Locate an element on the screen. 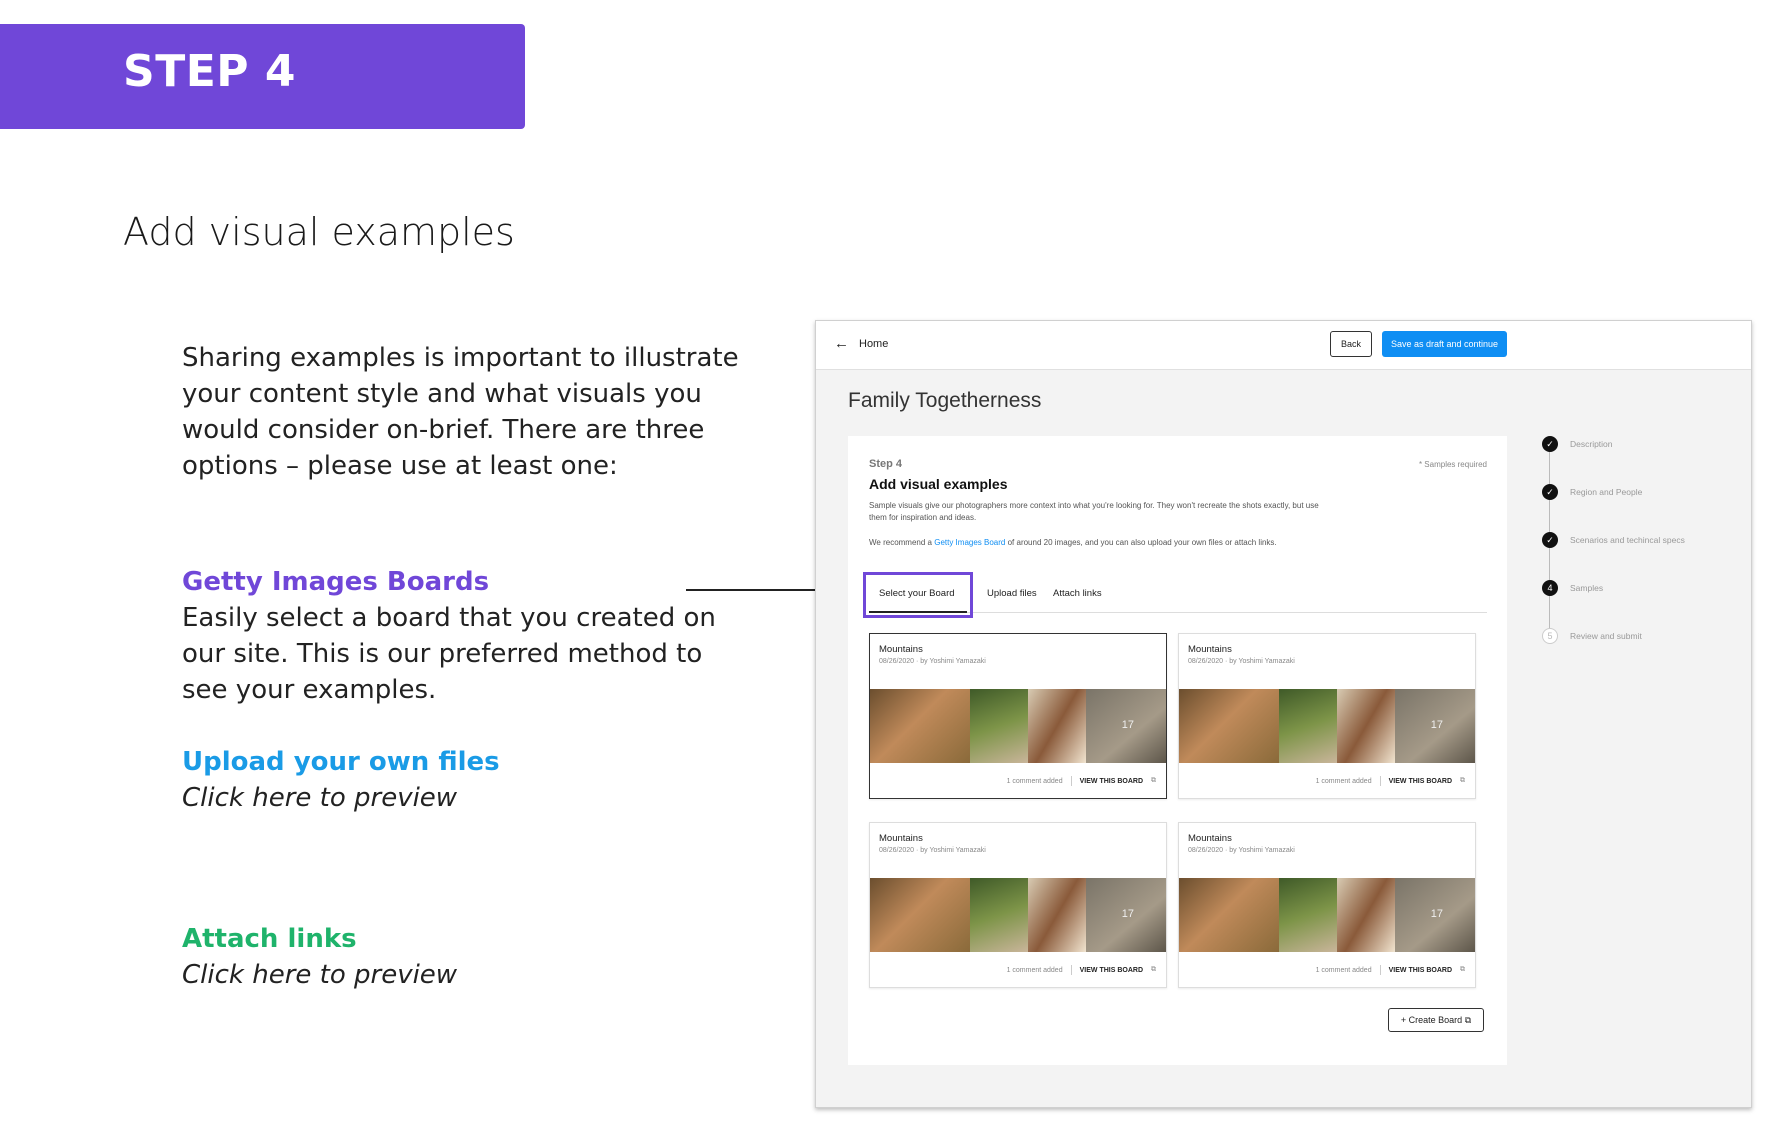  upload-preview-link: Click here to preview is located at coordinates (341, 798).